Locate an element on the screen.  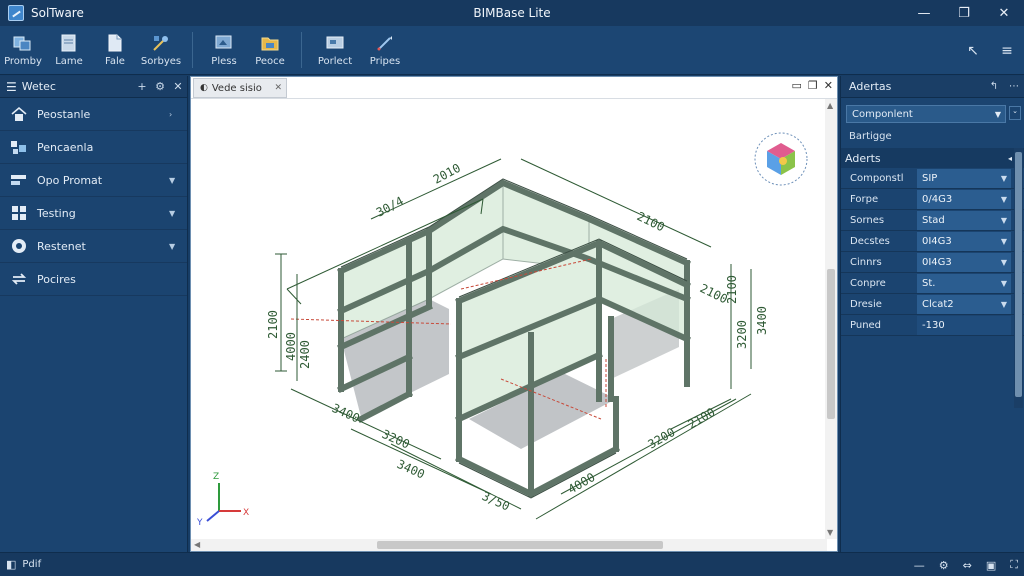
window-controls: — ❐ ✕ is located at coordinates (964, 13).